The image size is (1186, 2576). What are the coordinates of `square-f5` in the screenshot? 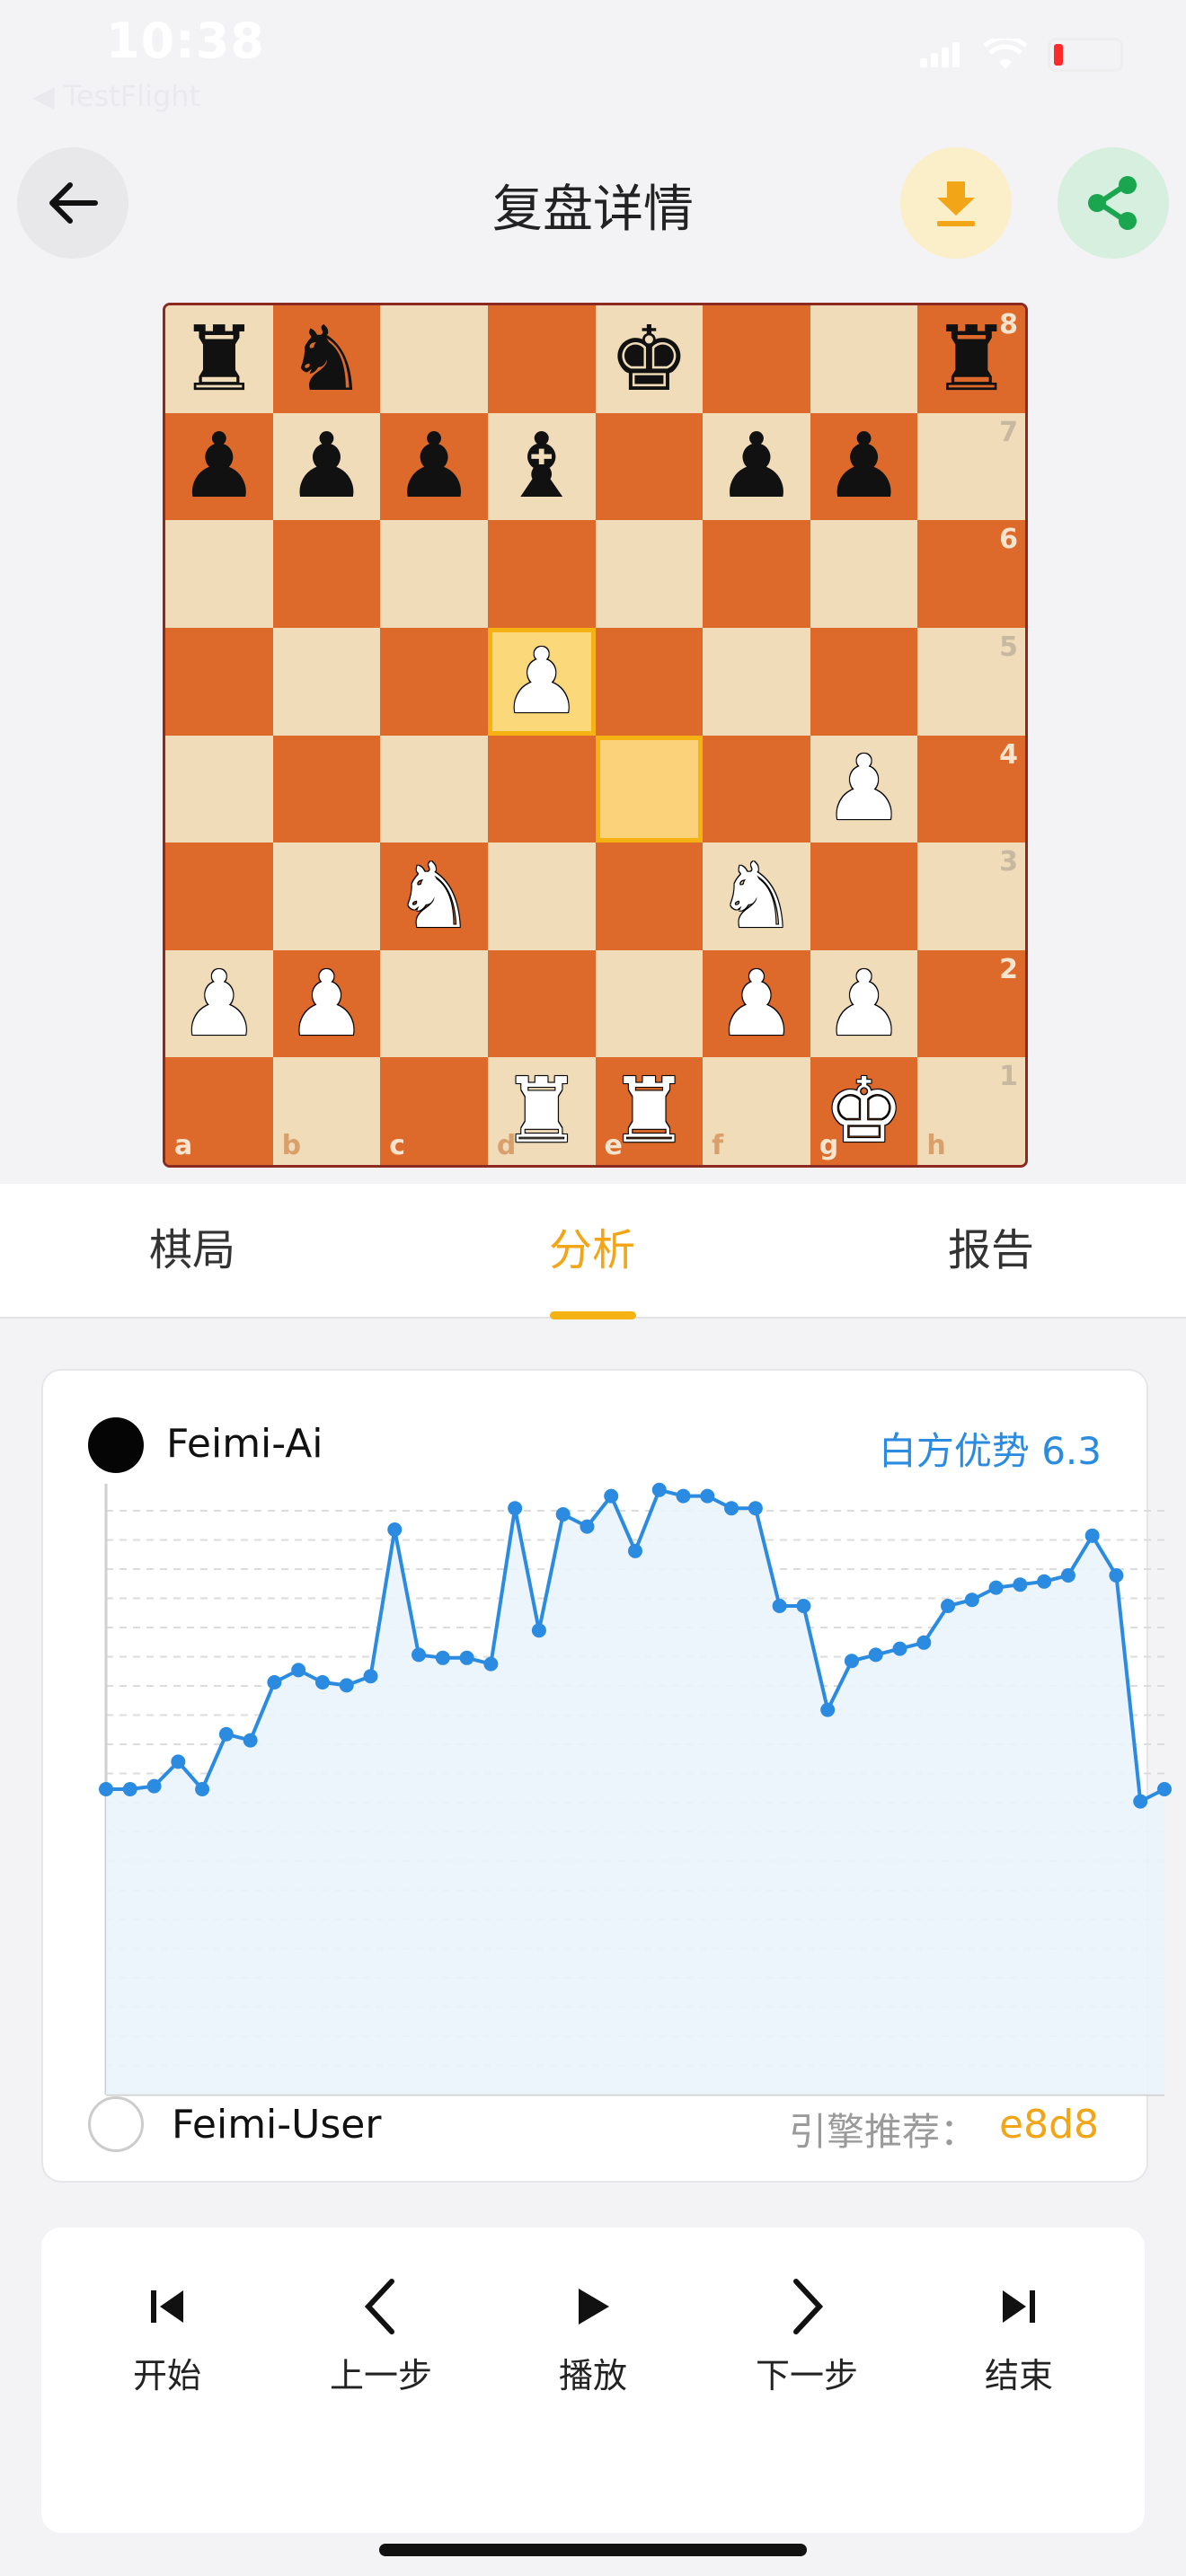 It's located at (756, 681).